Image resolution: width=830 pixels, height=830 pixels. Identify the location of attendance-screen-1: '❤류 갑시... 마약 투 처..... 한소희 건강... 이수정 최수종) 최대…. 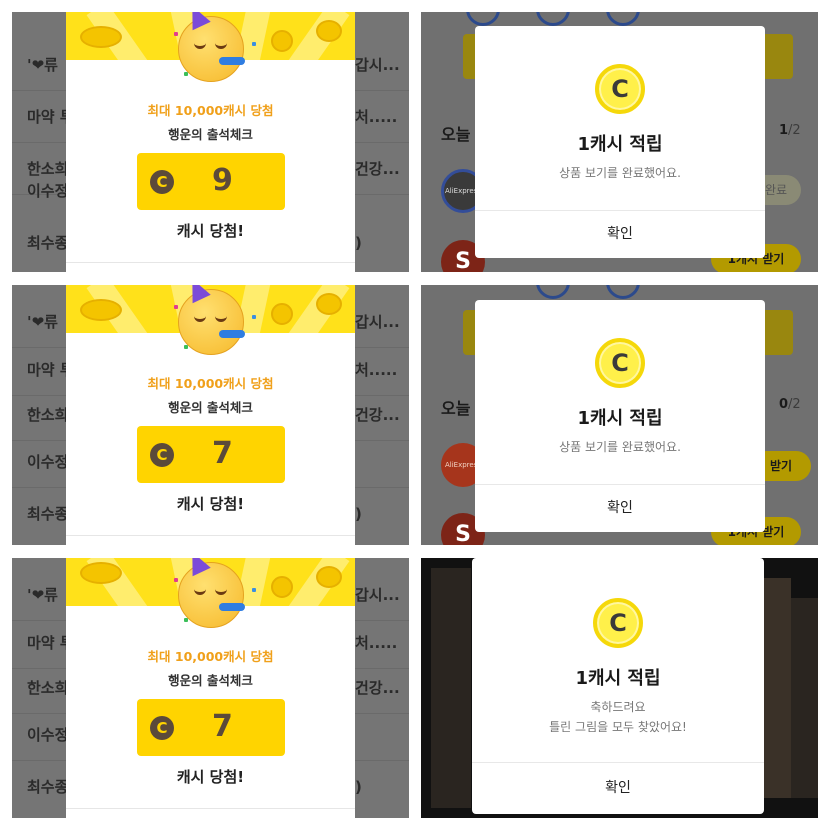
(210, 142).